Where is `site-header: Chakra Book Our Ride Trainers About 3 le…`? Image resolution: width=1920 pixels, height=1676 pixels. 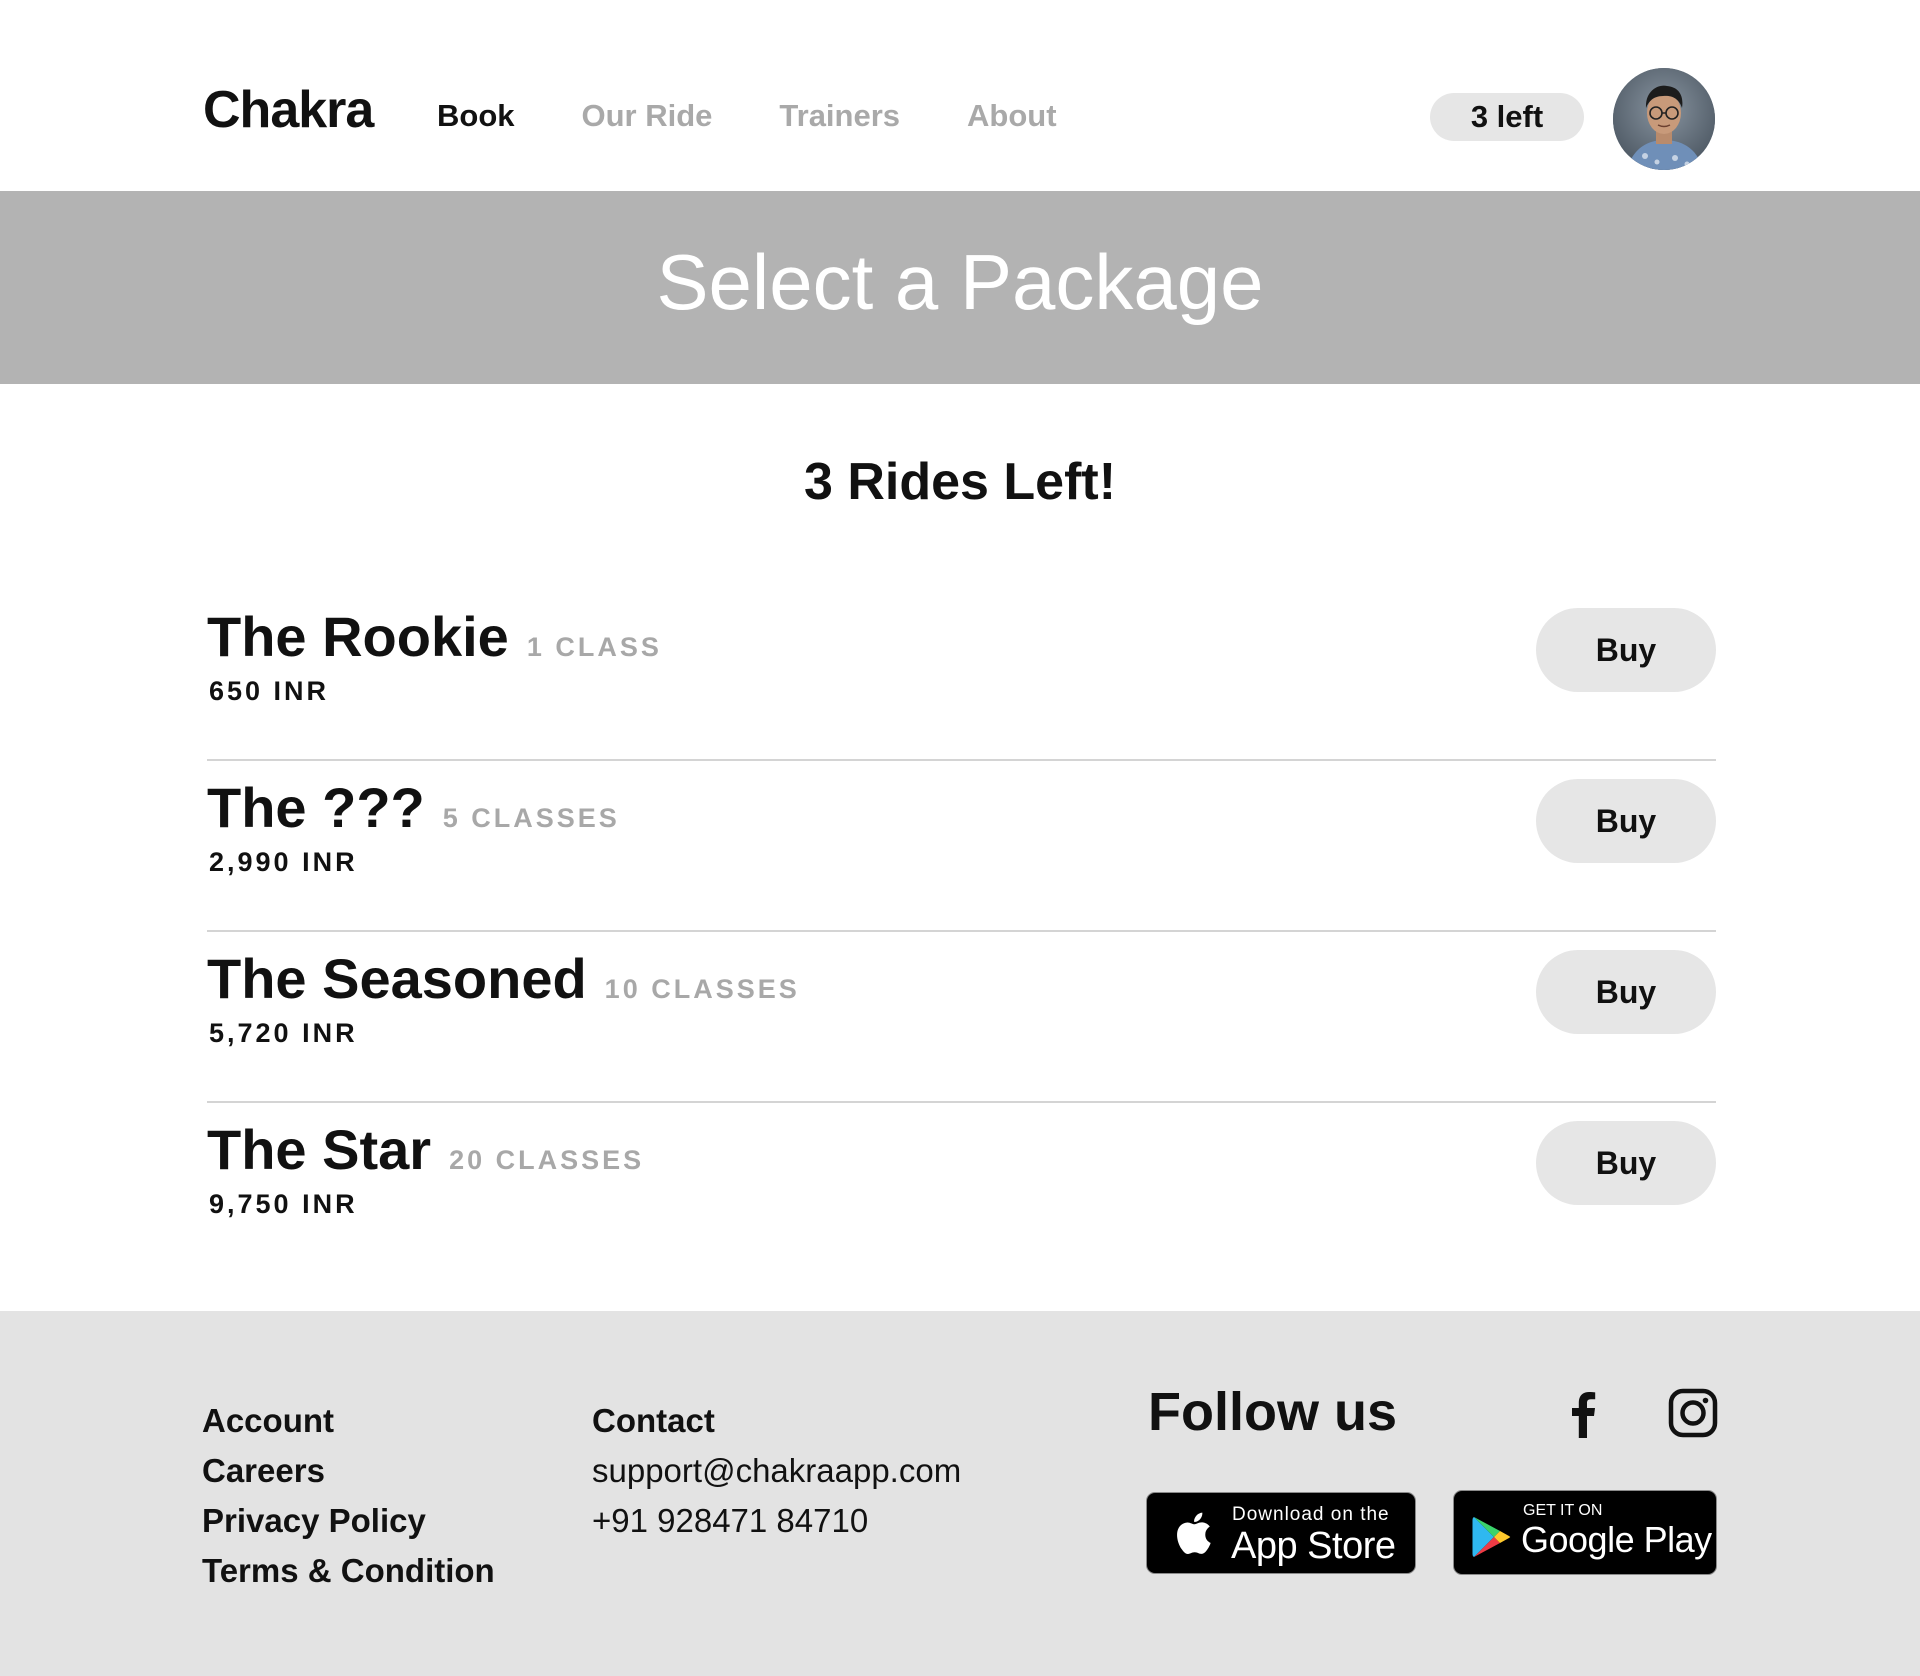
site-header: Chakra Book Our Ride Trainers About 3 le… is located at coordinates (960, 95).